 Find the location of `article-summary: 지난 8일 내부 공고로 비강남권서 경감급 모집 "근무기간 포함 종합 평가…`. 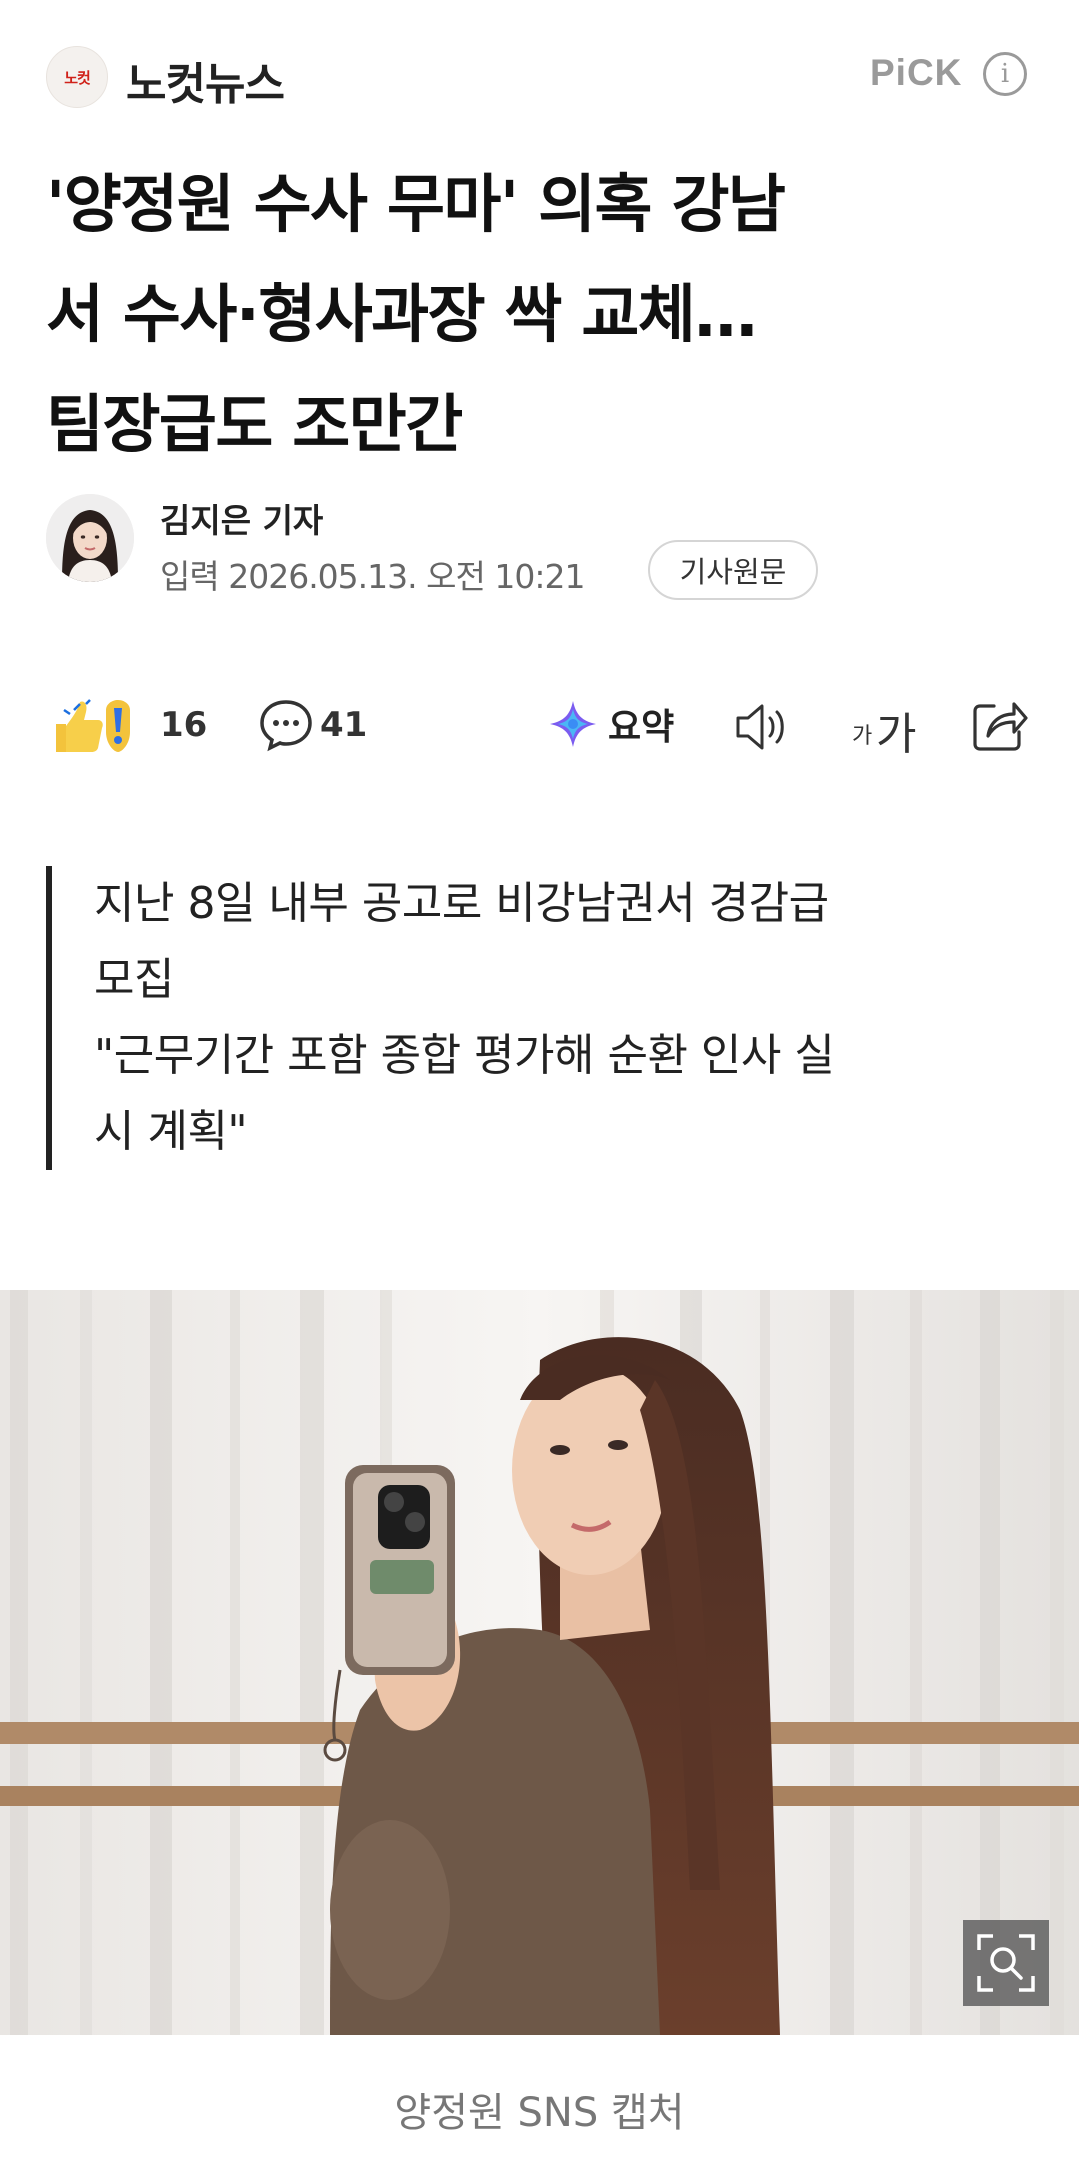

article-summary: 지난 8일 내부 공고로 비강남권서 경감급 모집 "근무기간 포함 종합 평가… is located at coordinates (546, 1018).